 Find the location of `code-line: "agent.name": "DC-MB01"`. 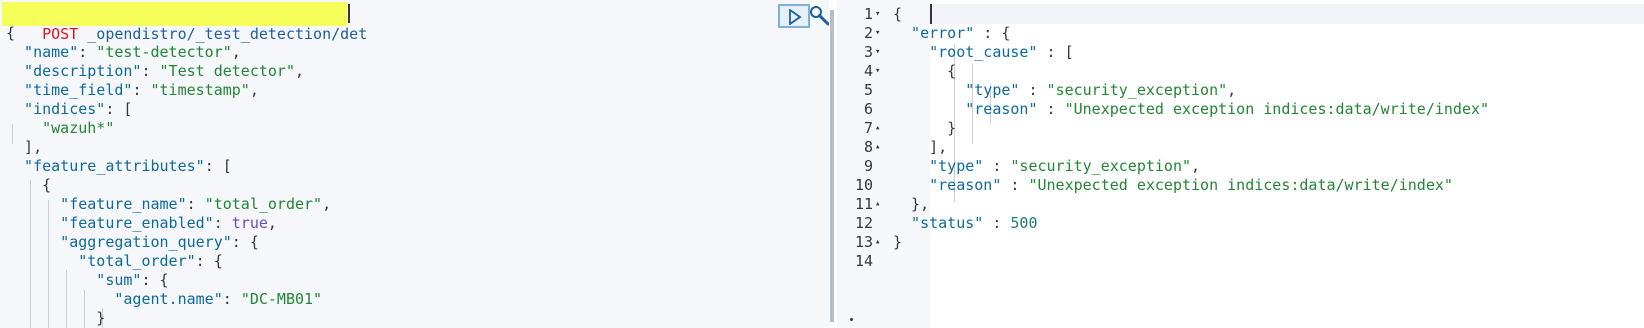

code-line: "agent.name": "DC-MB01" is located at coordinates (164, 299).